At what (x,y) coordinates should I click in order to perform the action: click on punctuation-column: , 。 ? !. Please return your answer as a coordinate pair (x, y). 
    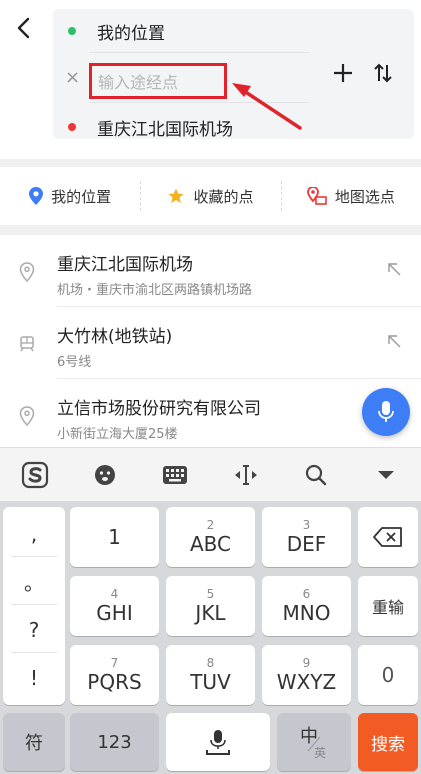
    Looking at the image, I should click on (34, 606).